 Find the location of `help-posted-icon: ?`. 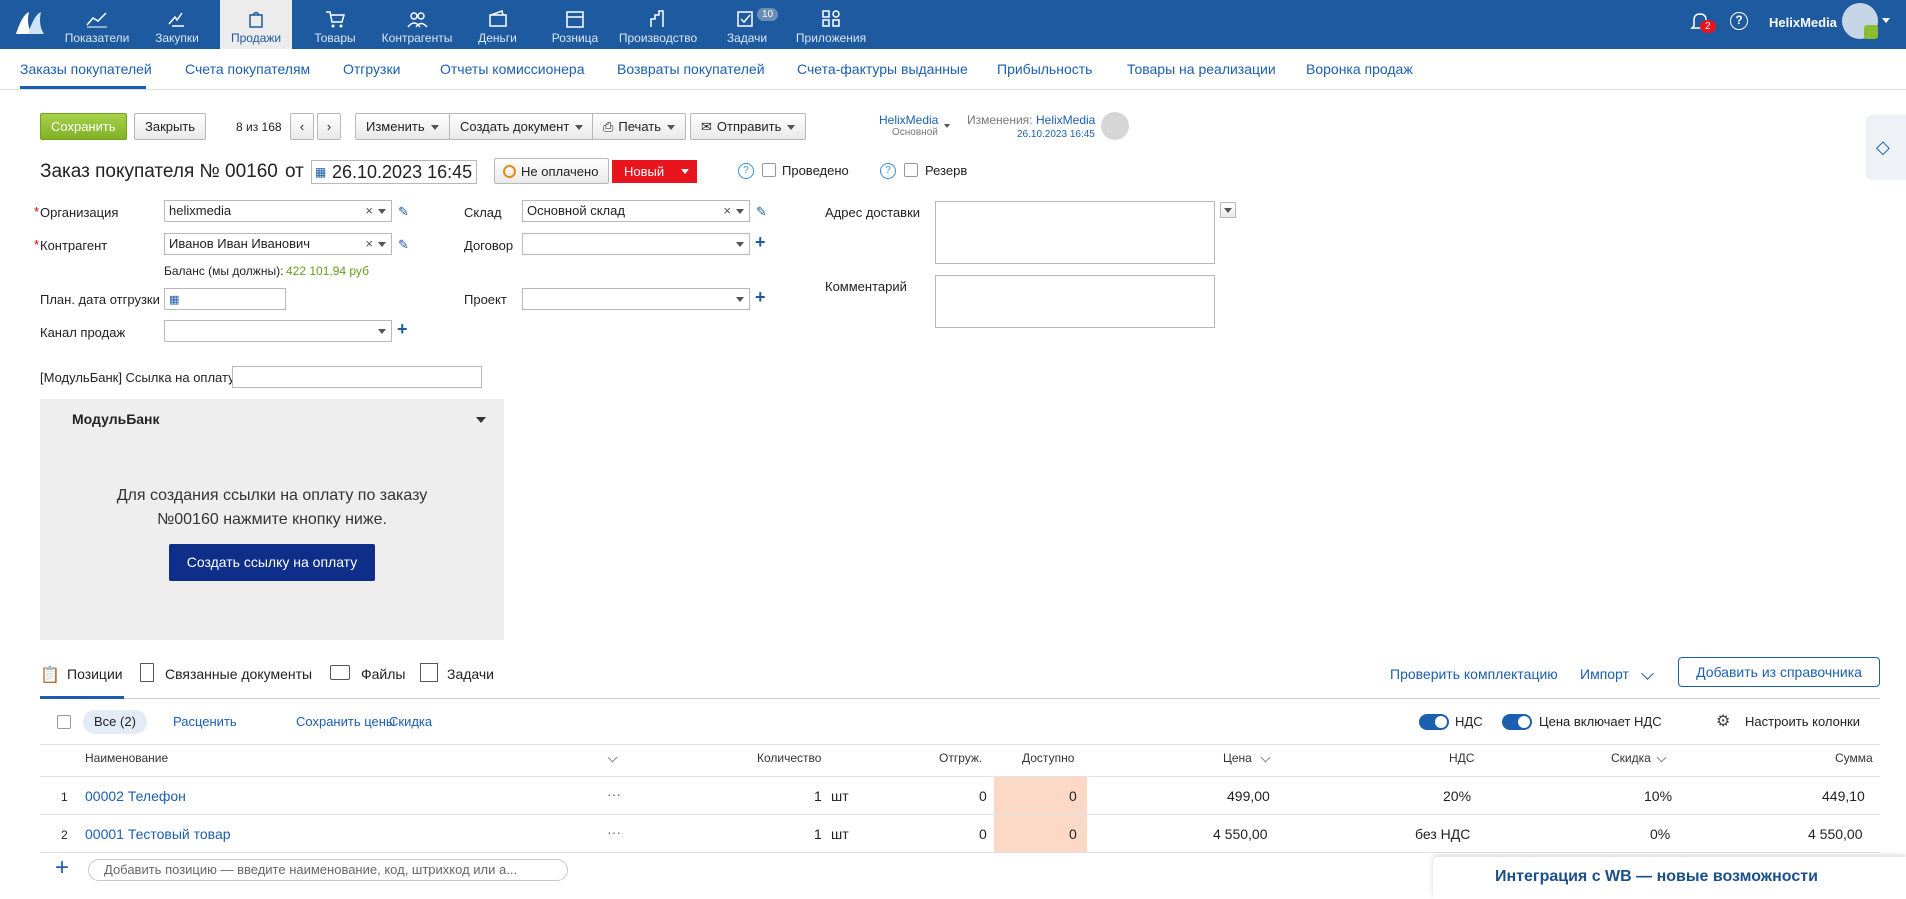

help-posted-icon: ? is located at coordinates (746, 171).